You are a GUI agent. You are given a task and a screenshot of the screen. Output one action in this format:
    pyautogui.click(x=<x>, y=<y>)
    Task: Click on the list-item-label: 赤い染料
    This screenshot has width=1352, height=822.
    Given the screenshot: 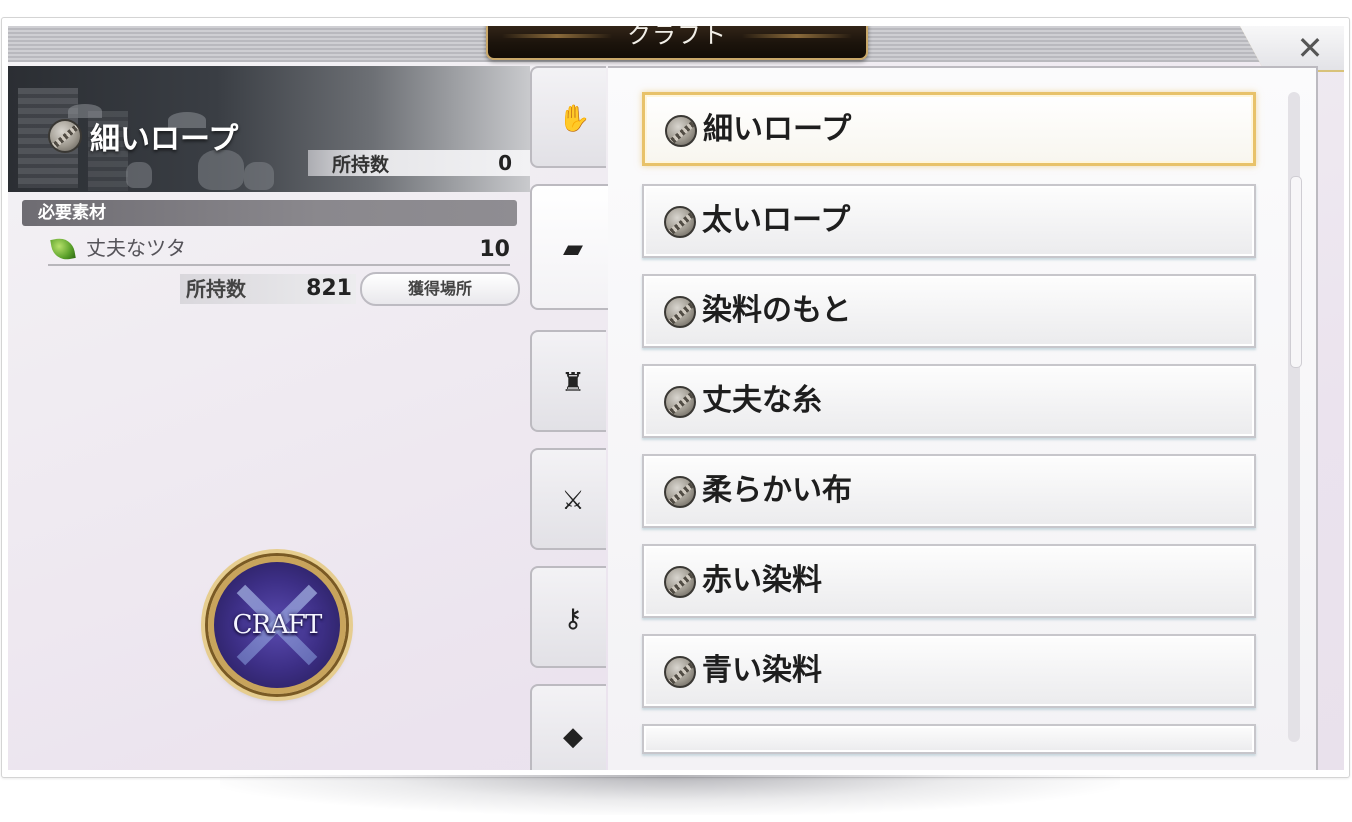 What is the action you would take?
    pyautogui.click(x=762, y=580)
    